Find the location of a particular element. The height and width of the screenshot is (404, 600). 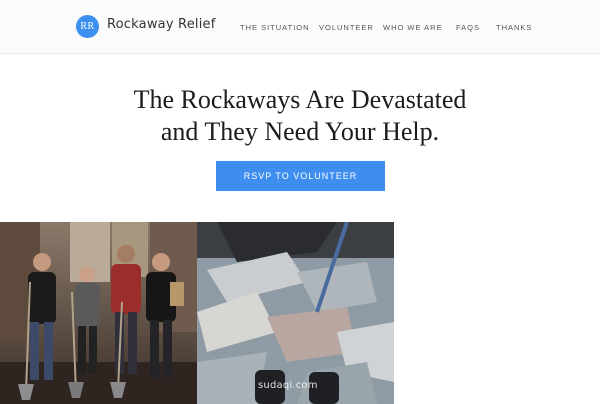

debris-photo is located at coordinates (295, 313).